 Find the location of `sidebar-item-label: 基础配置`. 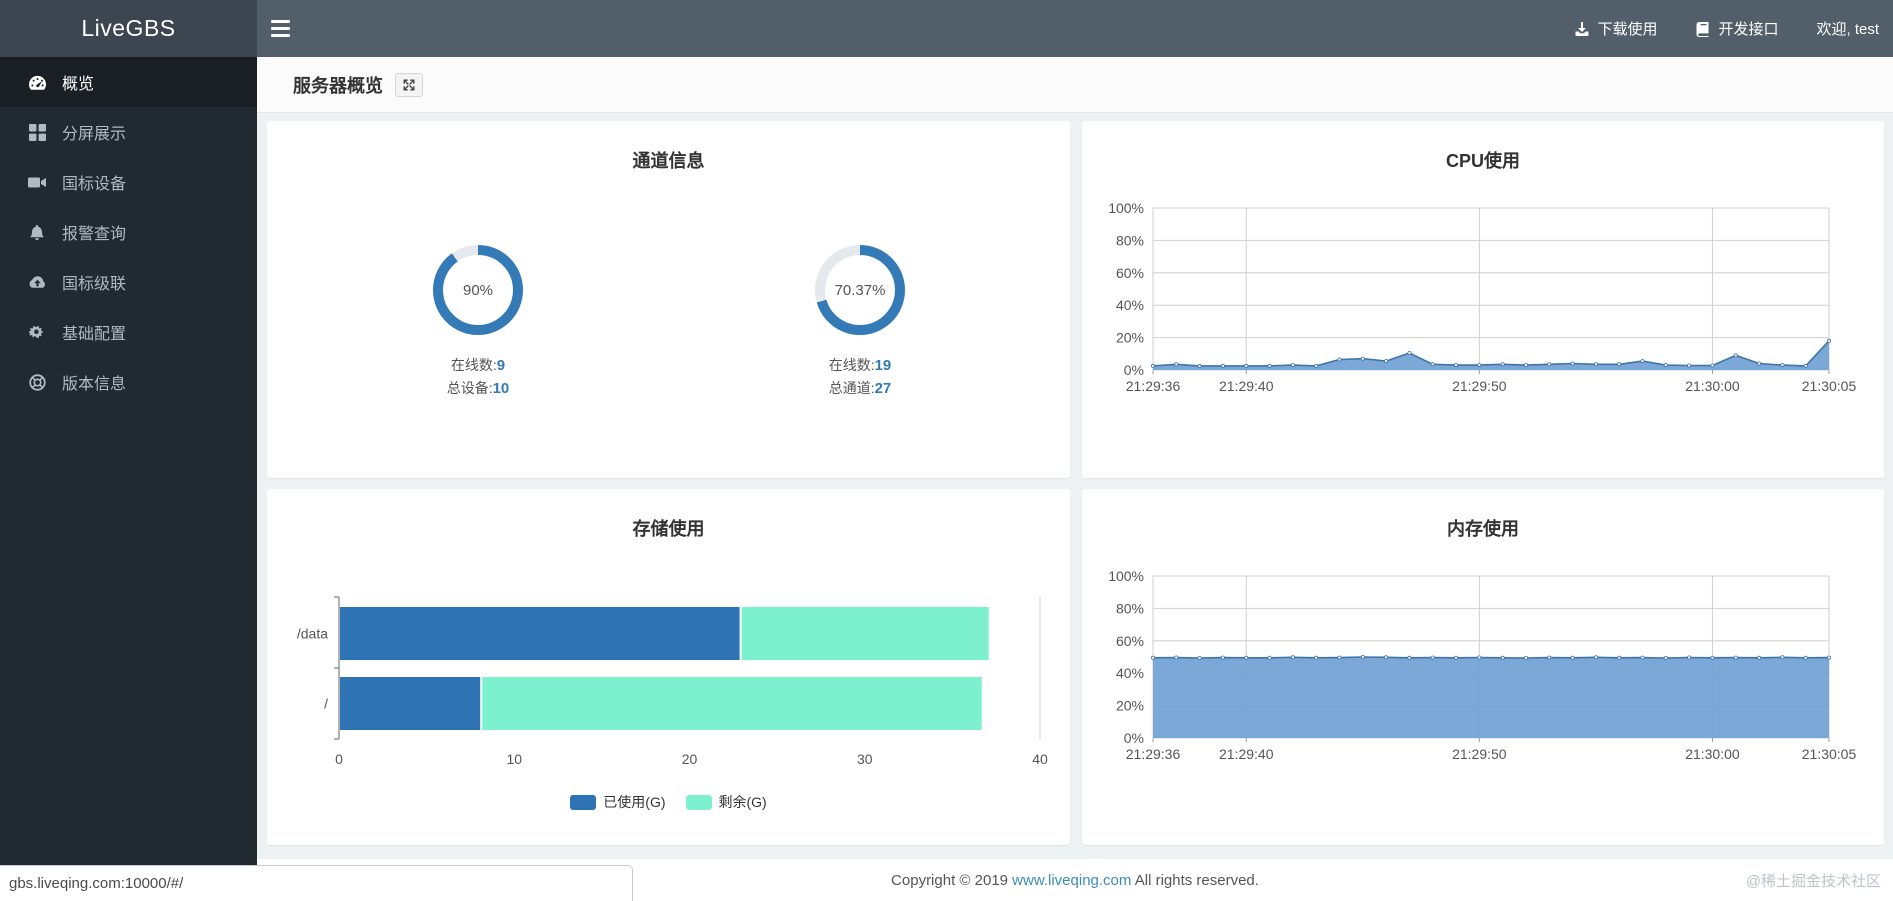

sidebar-item-label: 基础配置 is located at coordinates (94, 334).